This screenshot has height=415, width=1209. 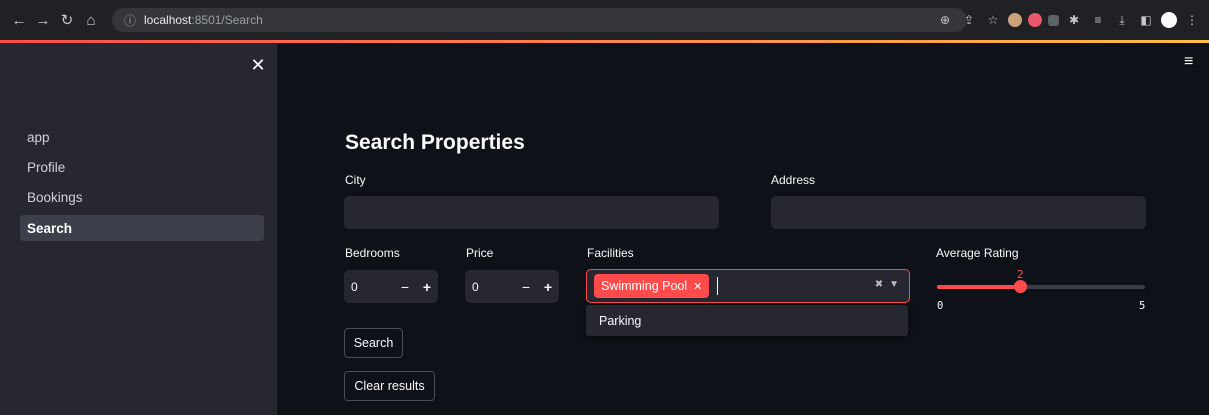 I want to click on forward-arrow-icon: →, so click(x=43, y=20).